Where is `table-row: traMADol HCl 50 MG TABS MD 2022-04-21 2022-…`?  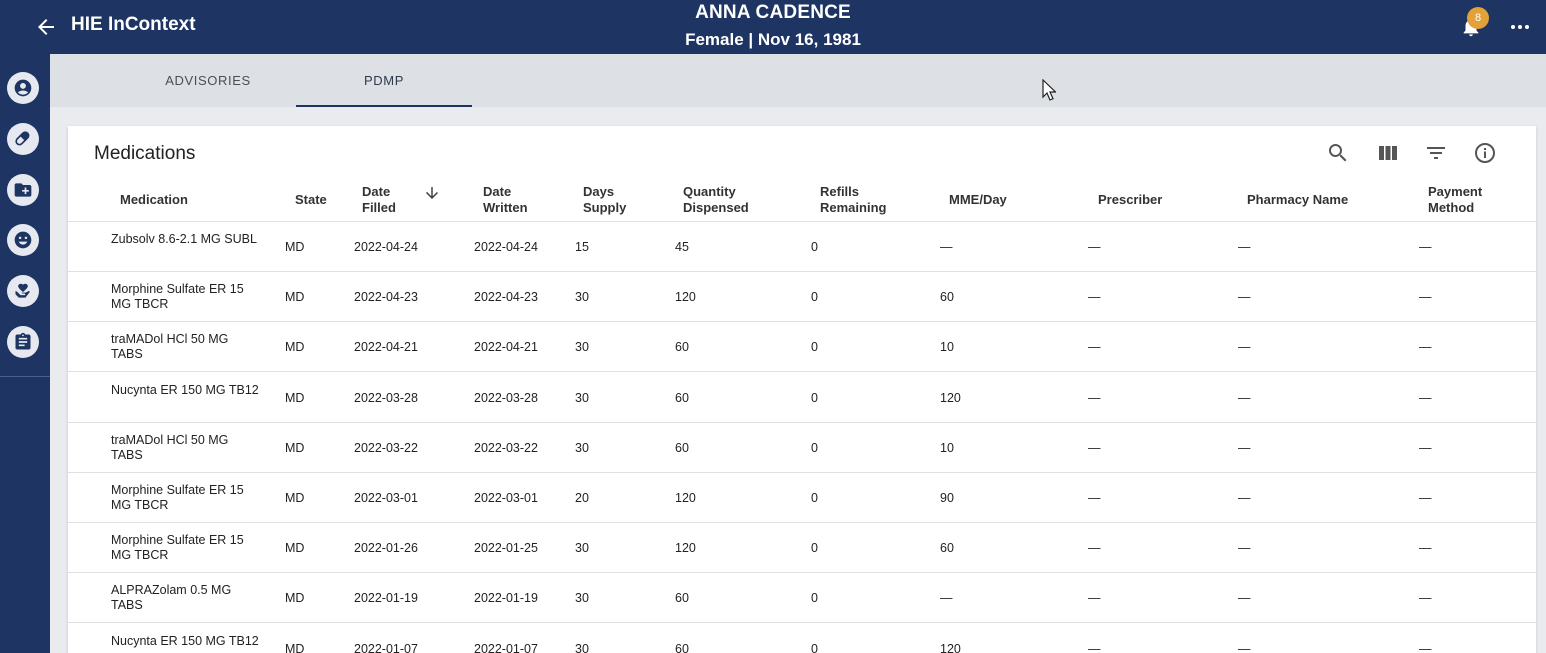 table-row: traMADol HCl 50 MG TABS MD 2022-04-21 2022-… is located at coordinates (802, 347).